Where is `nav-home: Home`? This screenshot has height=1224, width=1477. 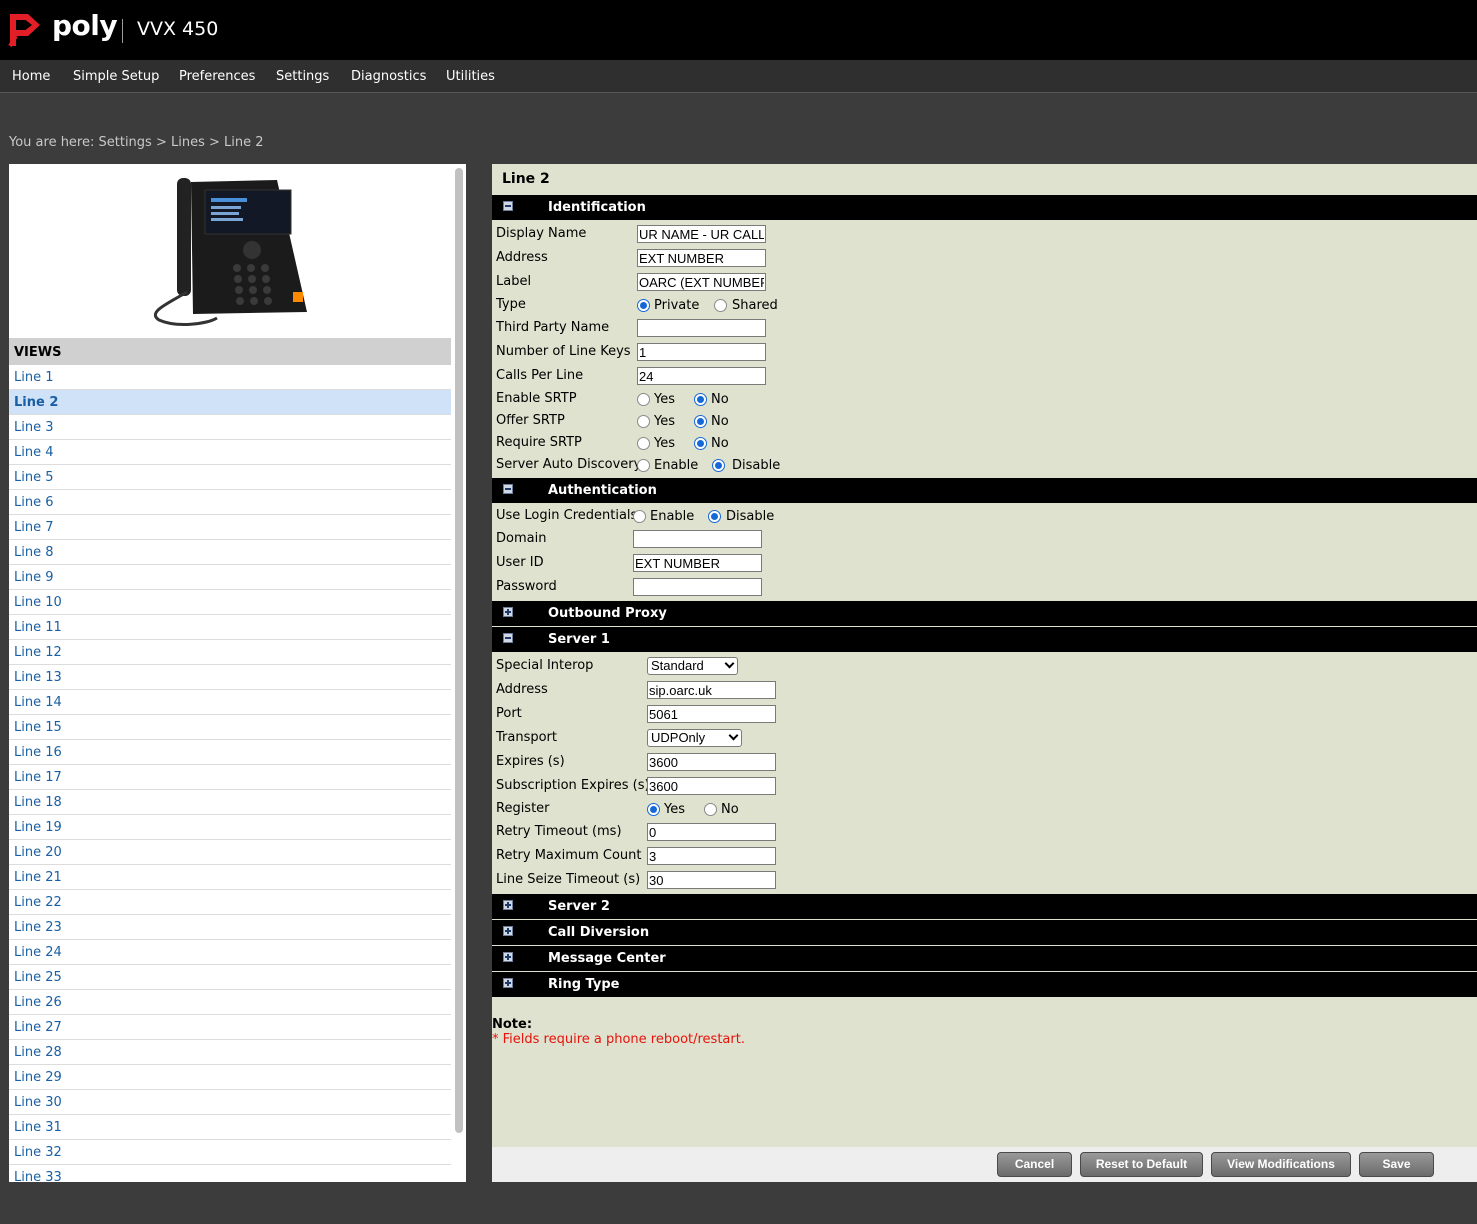
nav-home: Home is located at coordinates (31, 76).